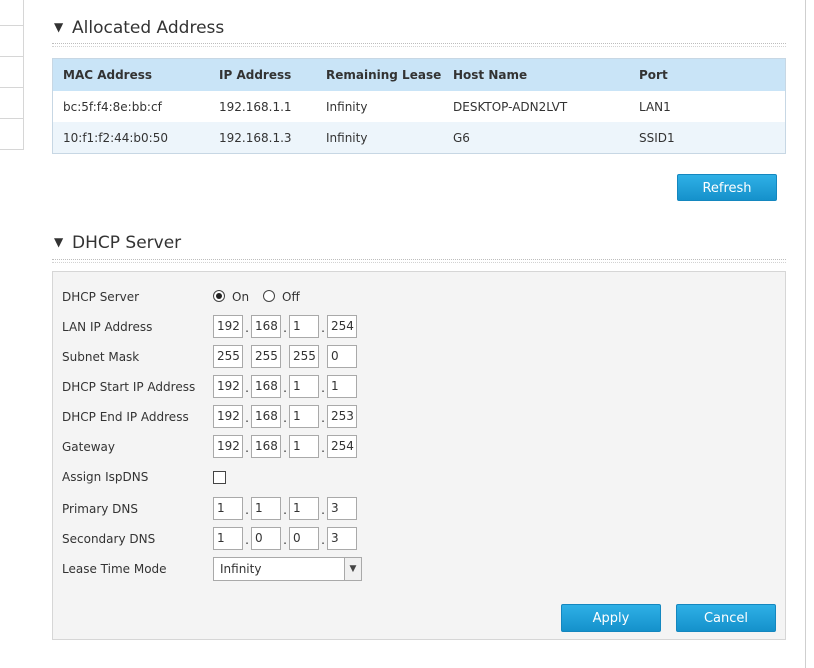  Describe the element at coordinates (228, 416) in the screenshot. I see `end-ip-octet-1: 192` at that location.